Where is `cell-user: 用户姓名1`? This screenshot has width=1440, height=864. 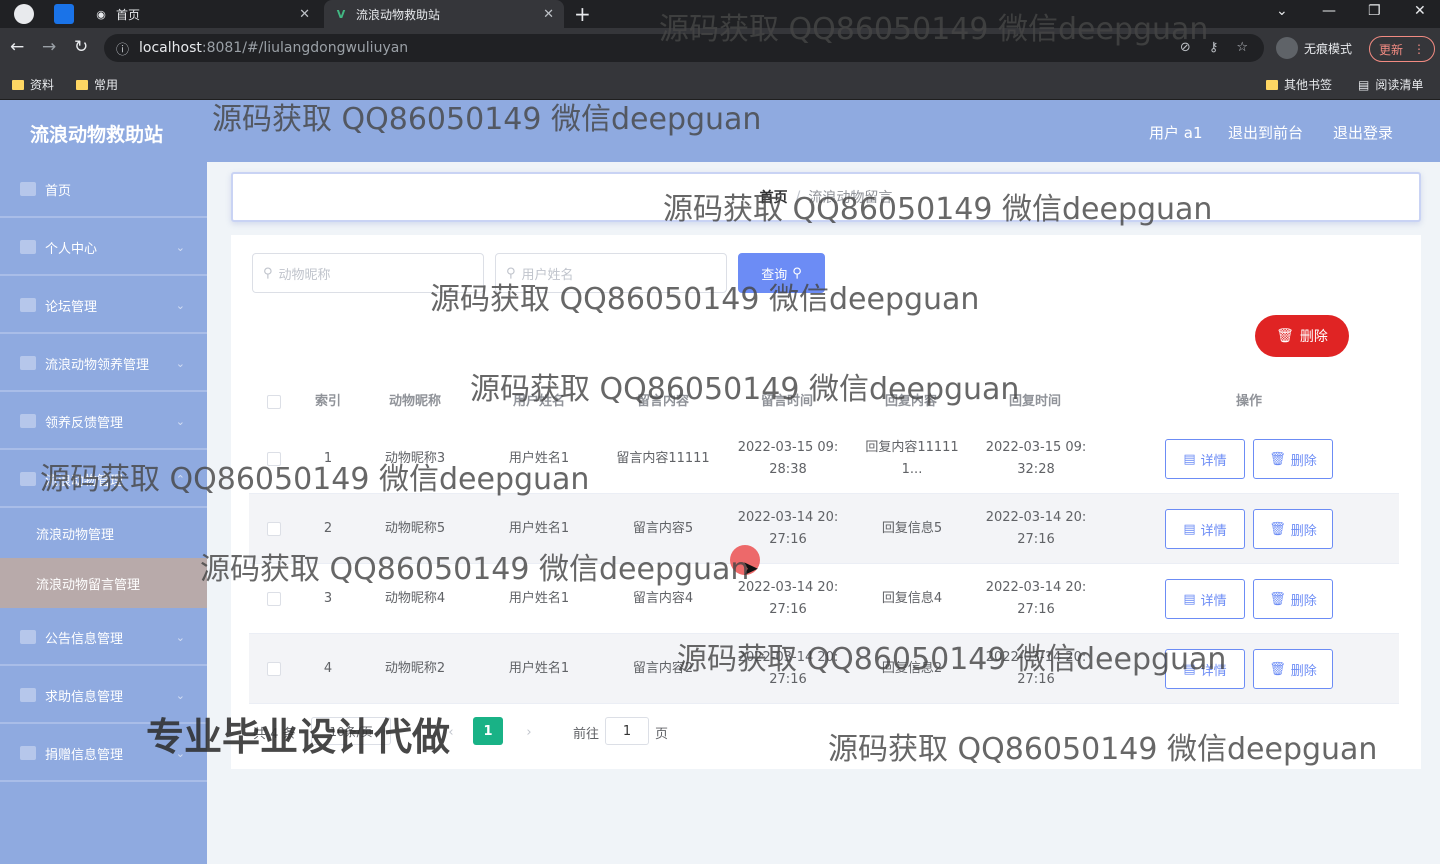 cell-user: 用户姓名1 is located at coordinates (539, 668).